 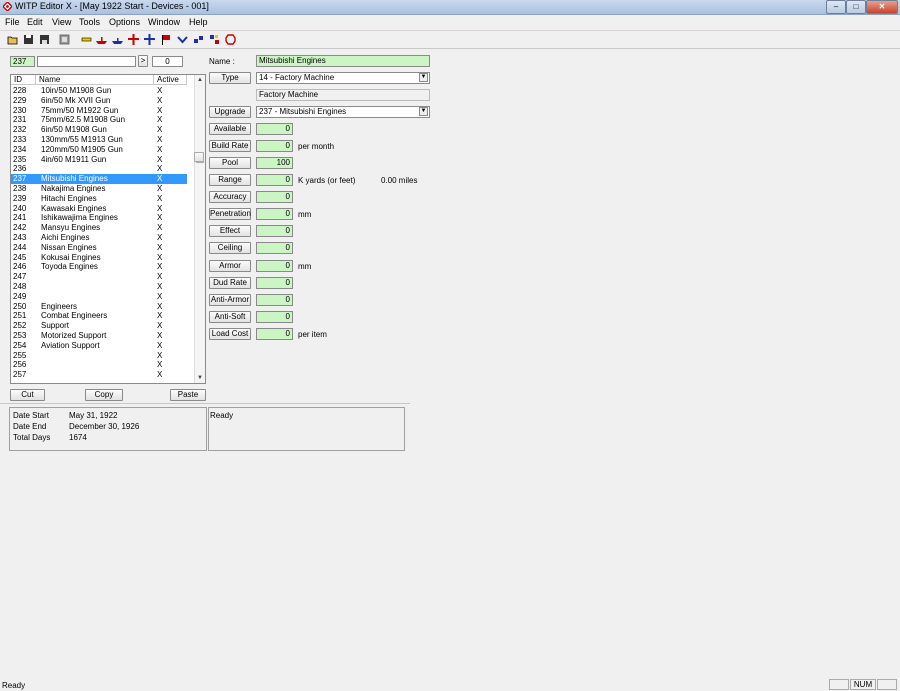 What do you see at coordinates (230, 266) in the screenshot?
I see `armor-button: Armor` at bounding box center [230, 266].